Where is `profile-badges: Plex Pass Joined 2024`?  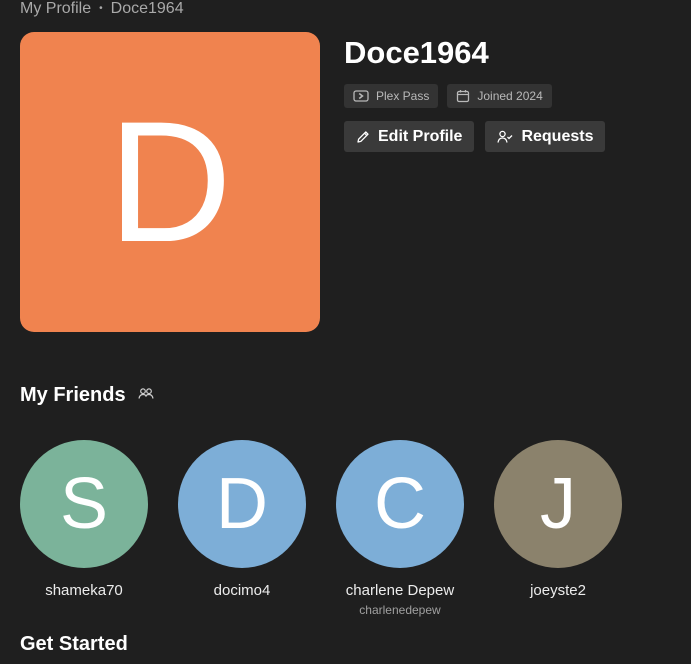 profile-badges: Plex Pass Joined 2024 is located at coordinates (448, 96).